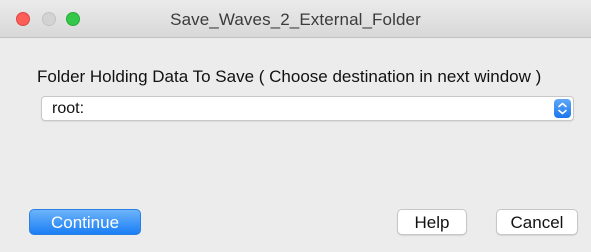  Describe the element at coordinates (562, 108) in the screenshot. I see `chevron-up-down-icon` at that location.